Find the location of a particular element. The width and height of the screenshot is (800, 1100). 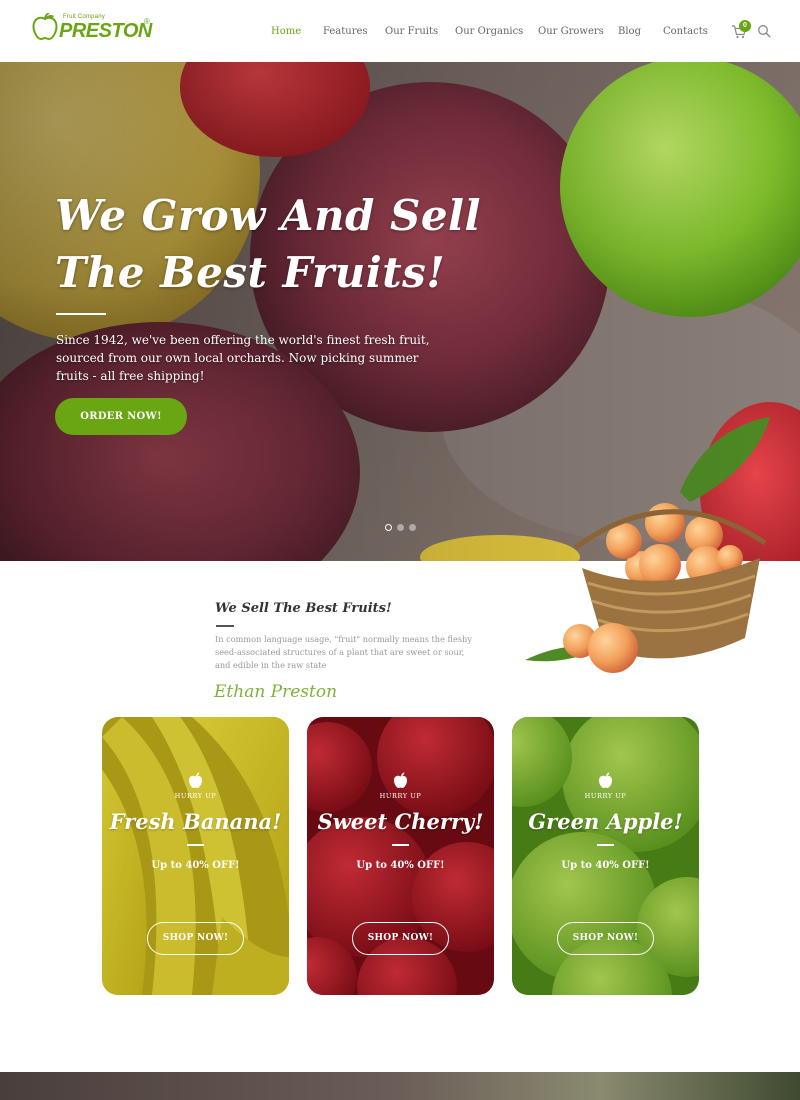

nav-item-contacts: Contacts is located at coordinates (685, 31).